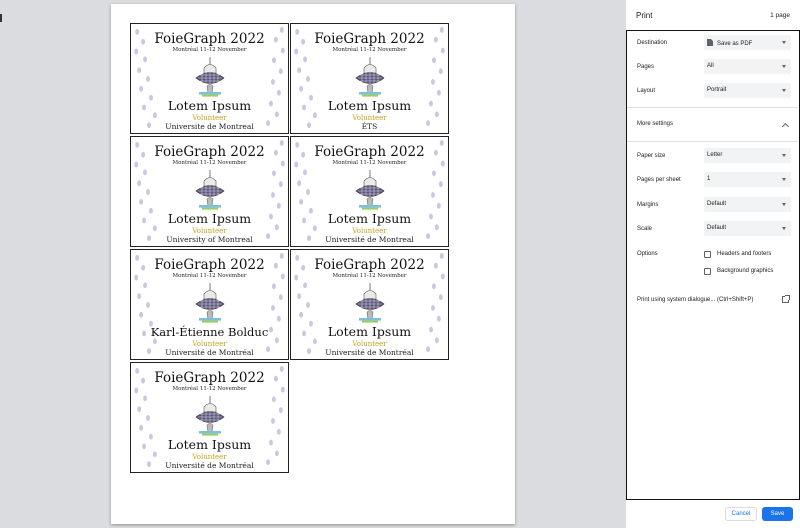  I want to click on cancel-button: Cancel, so click(741, 514).